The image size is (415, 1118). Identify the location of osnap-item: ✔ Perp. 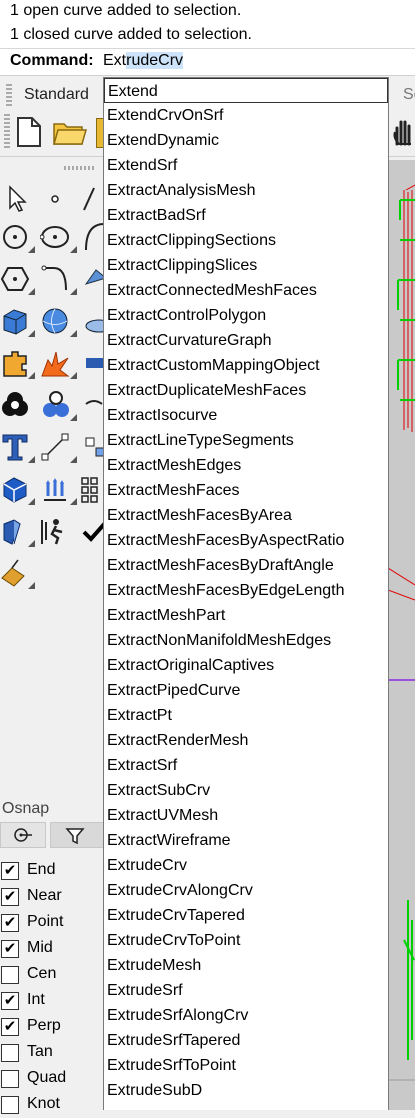
(52, 1027).